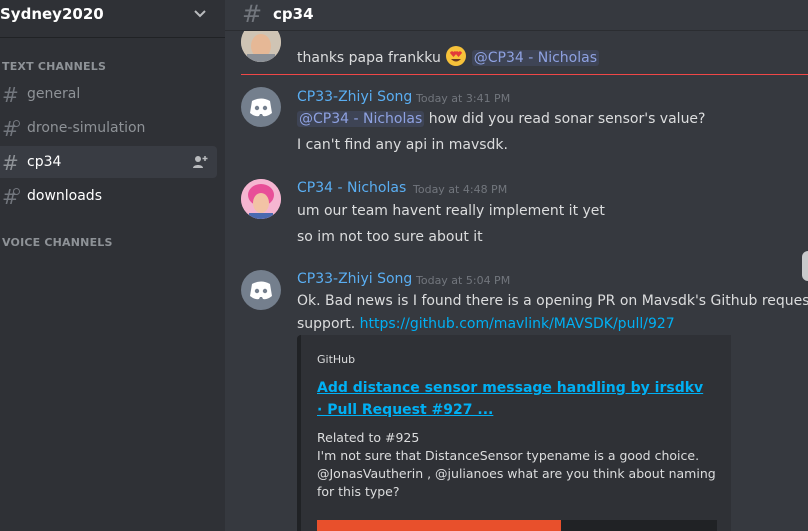 The width and height of the screenshot is (808, 531). What do you see at coordinates (524, 74) in the screenshot?
I see `new-messages-divider` at bounding box center [524, 74].